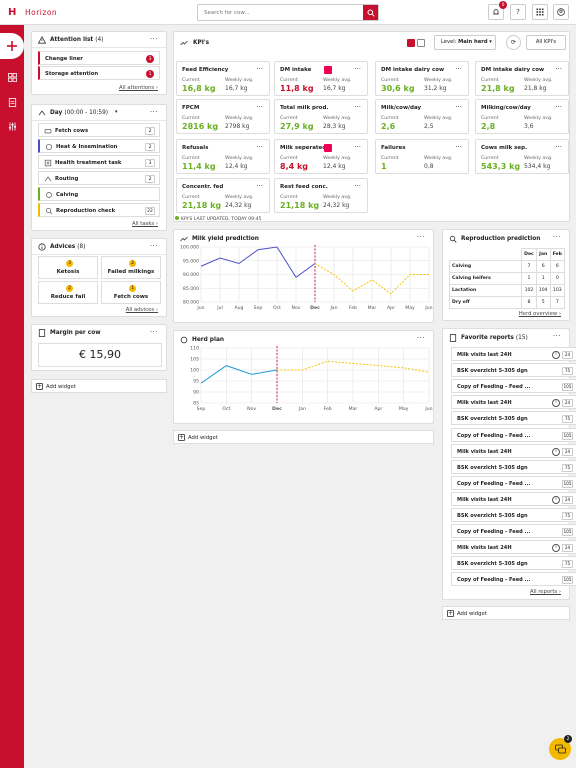 The image size is (576, 768). Describe the element at coordinates (145, 224) in the screenshot. I see `all-tasks-link: All tasks ›` at that location.